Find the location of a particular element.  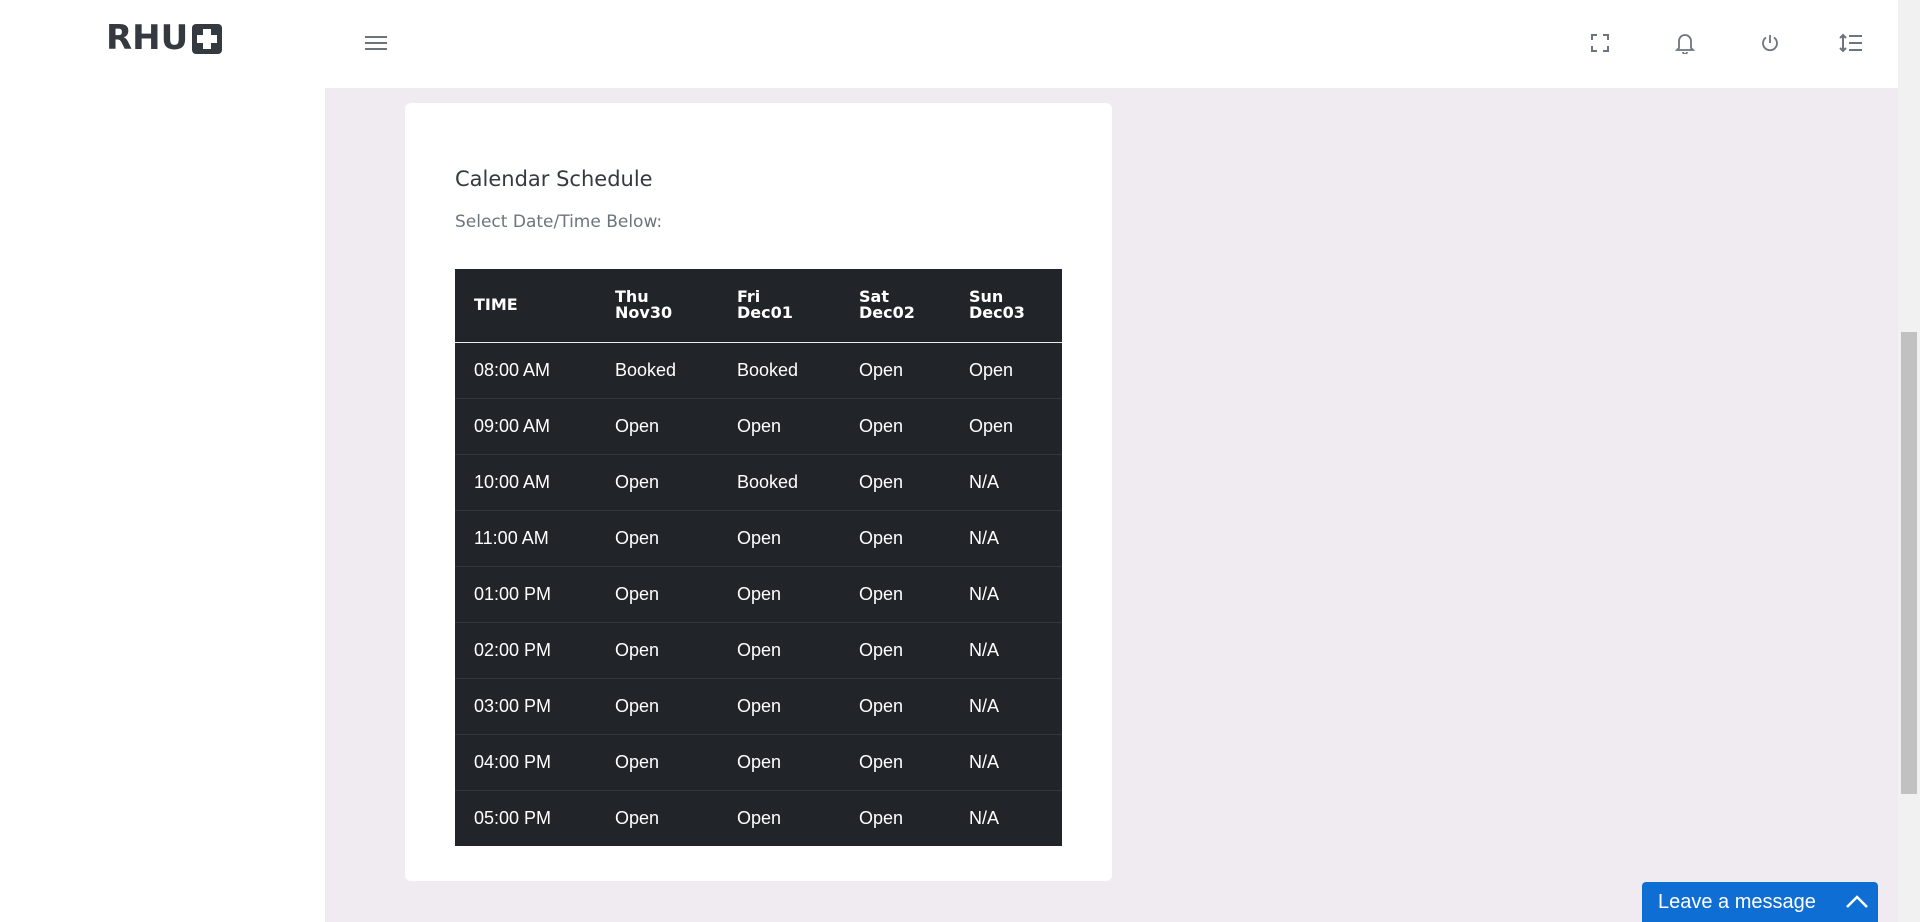

column-header-sun: Sun Dec03 is located at coordinates (1006, 306).